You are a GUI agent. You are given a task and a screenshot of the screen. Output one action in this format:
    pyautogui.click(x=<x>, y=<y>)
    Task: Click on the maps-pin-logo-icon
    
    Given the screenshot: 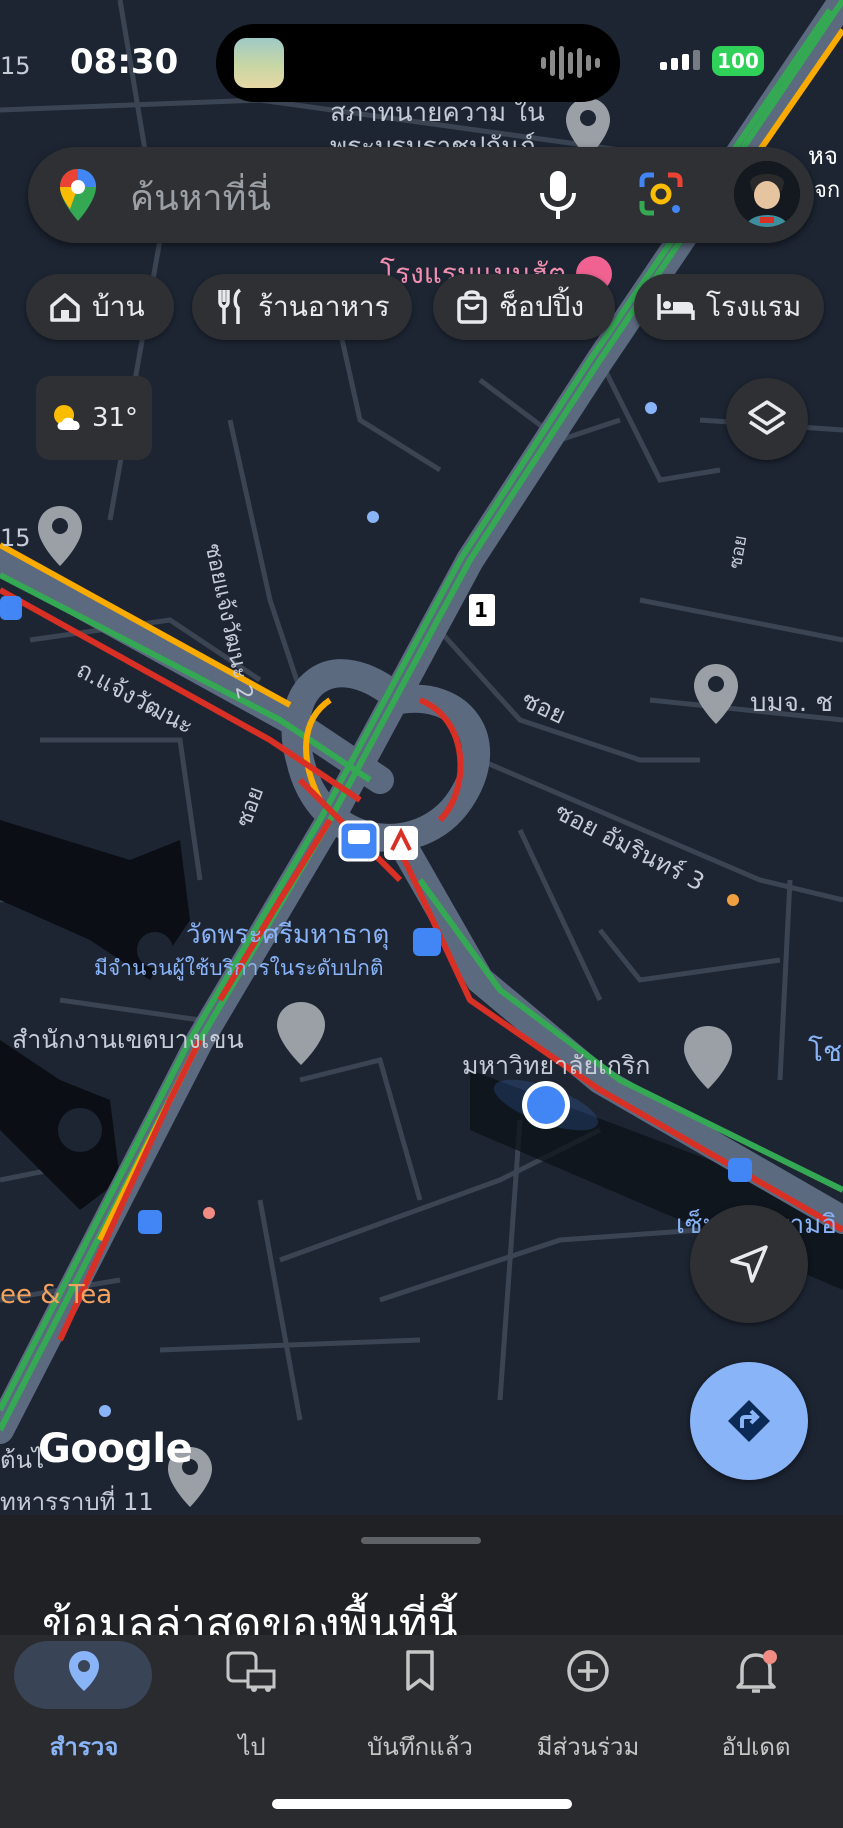 What is the action you would take?
    pyautogui.click(x=78, y=197)
    